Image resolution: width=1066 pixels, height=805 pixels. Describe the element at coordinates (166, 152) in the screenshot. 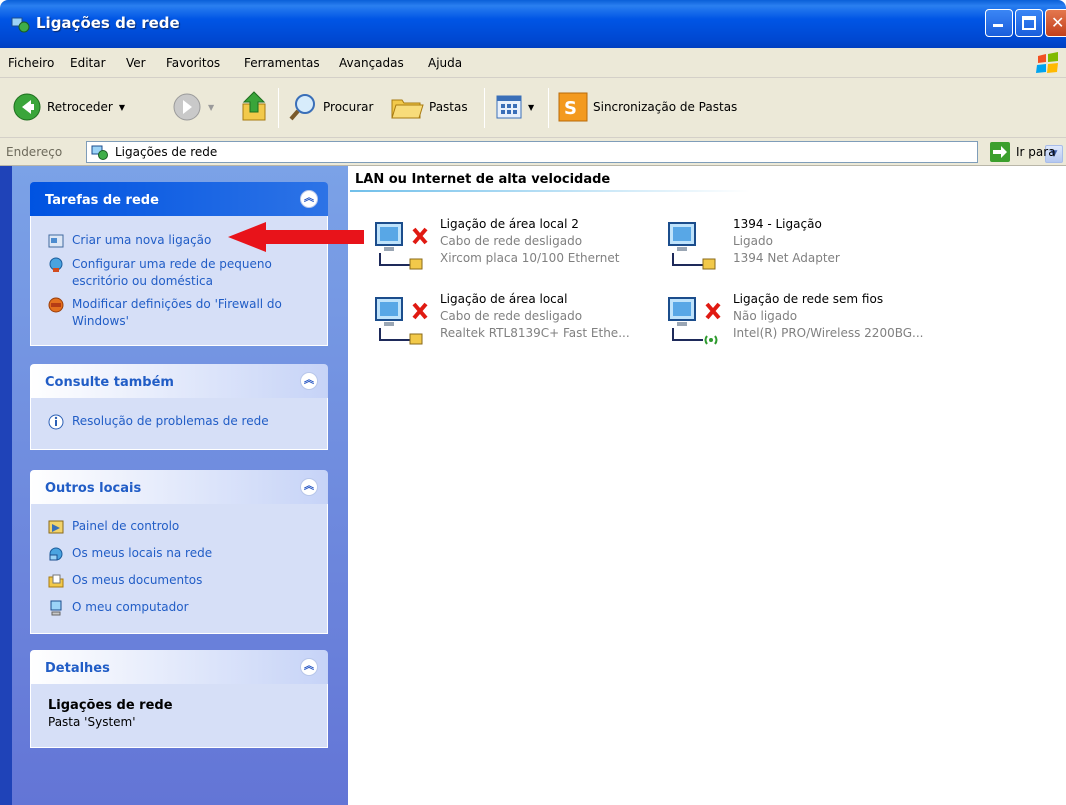

I see `address-value: Ligações de rede` at that location.